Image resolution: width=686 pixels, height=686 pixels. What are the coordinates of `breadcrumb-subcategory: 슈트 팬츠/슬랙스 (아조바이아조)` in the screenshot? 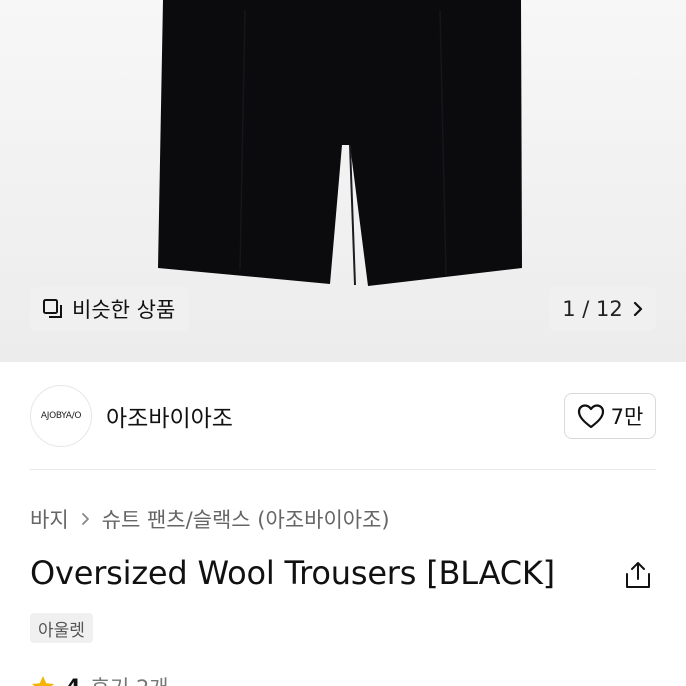 It's located at (246, 519).